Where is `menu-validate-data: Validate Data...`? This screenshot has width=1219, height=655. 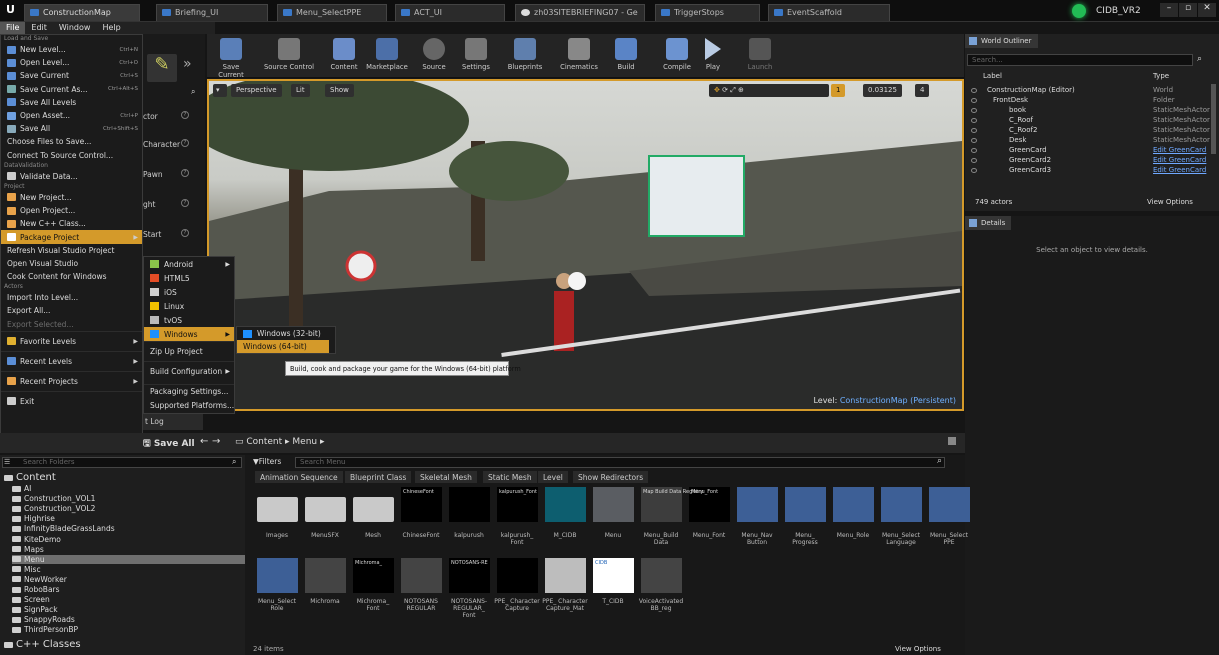 menu-validate-data: Validate Data... is located at coordinates (71, 176).